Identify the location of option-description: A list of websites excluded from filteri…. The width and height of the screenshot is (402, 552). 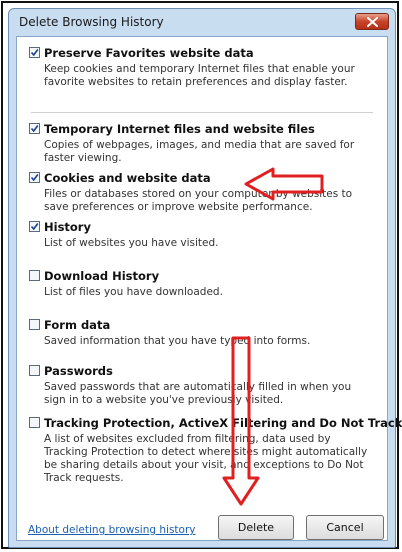
(206, 458).